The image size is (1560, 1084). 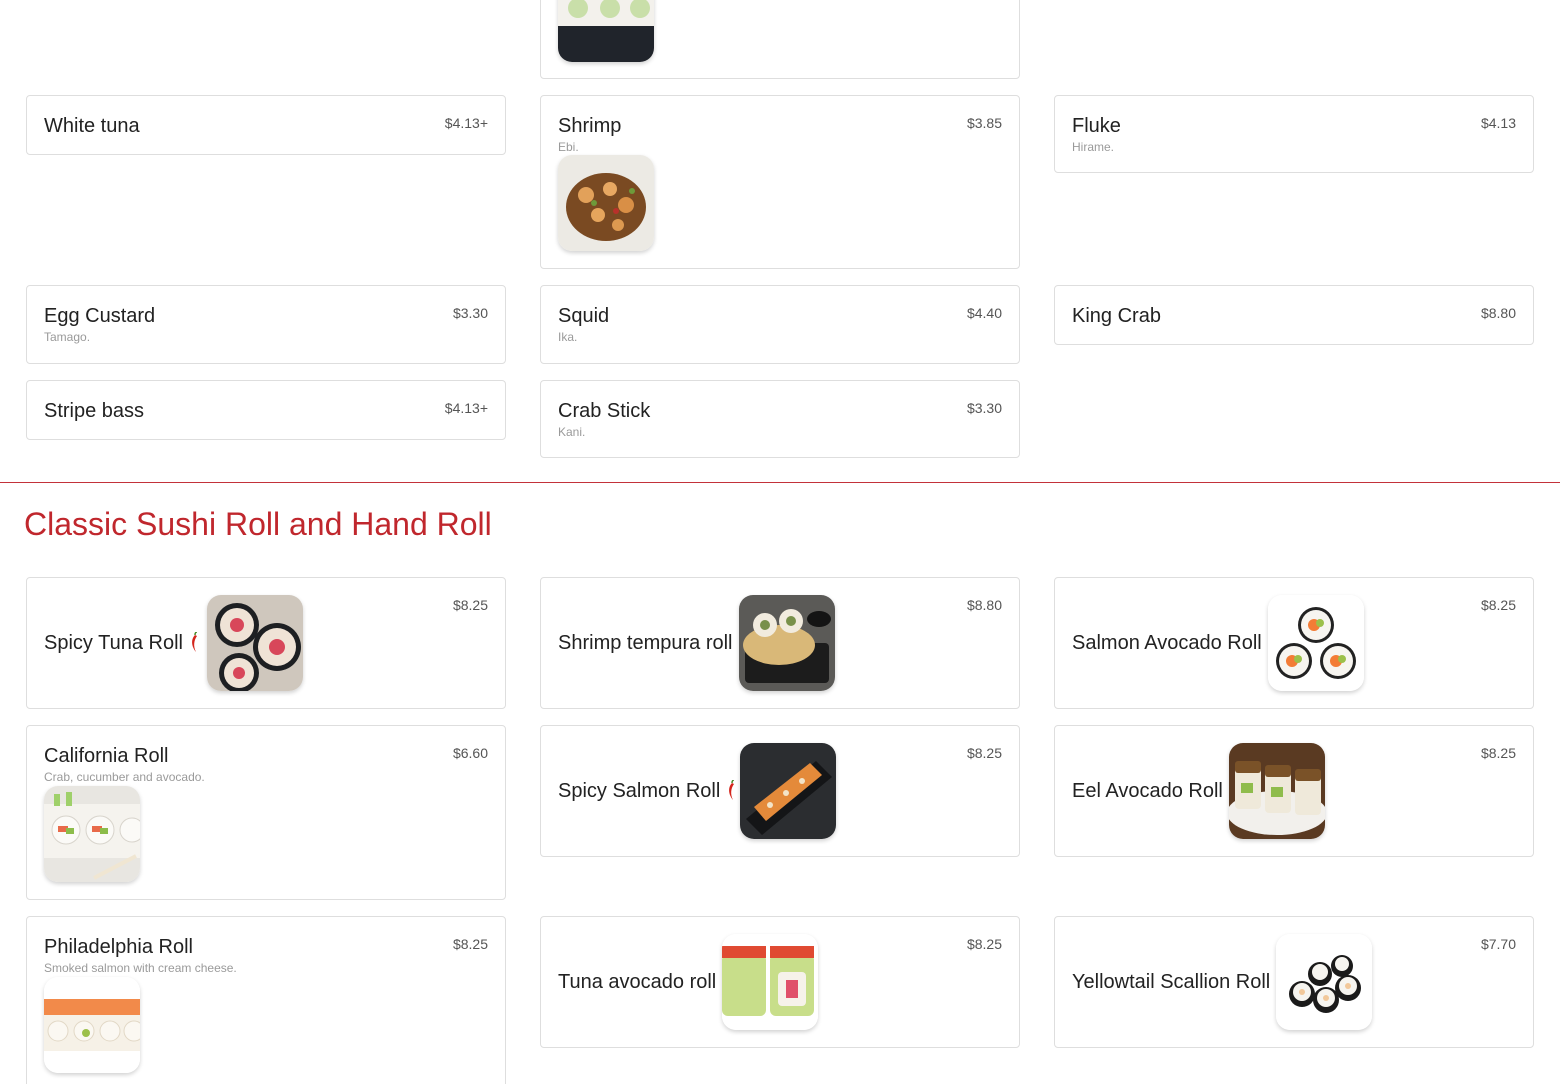 What do you see at coordinates (1096, 126) in the screenshot?
I see `item-name: Fluke` at bounding box center [1096, 126].